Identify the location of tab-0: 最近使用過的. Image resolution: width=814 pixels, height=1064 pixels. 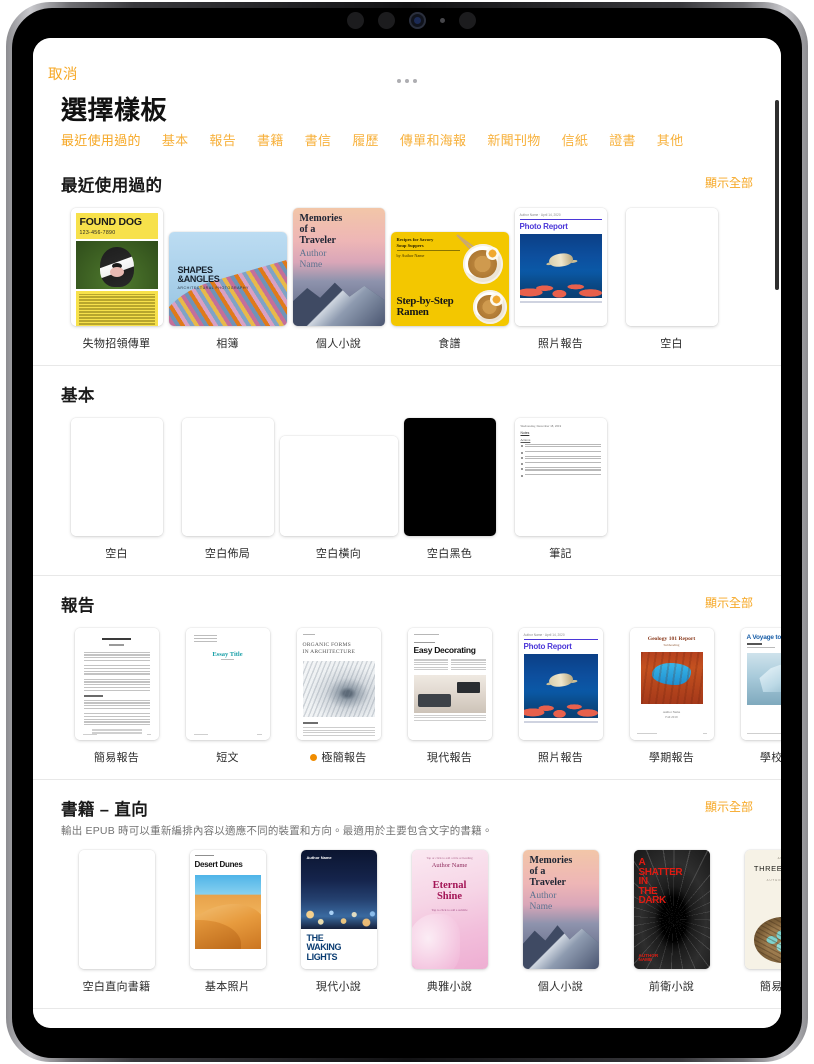
(101, 139).